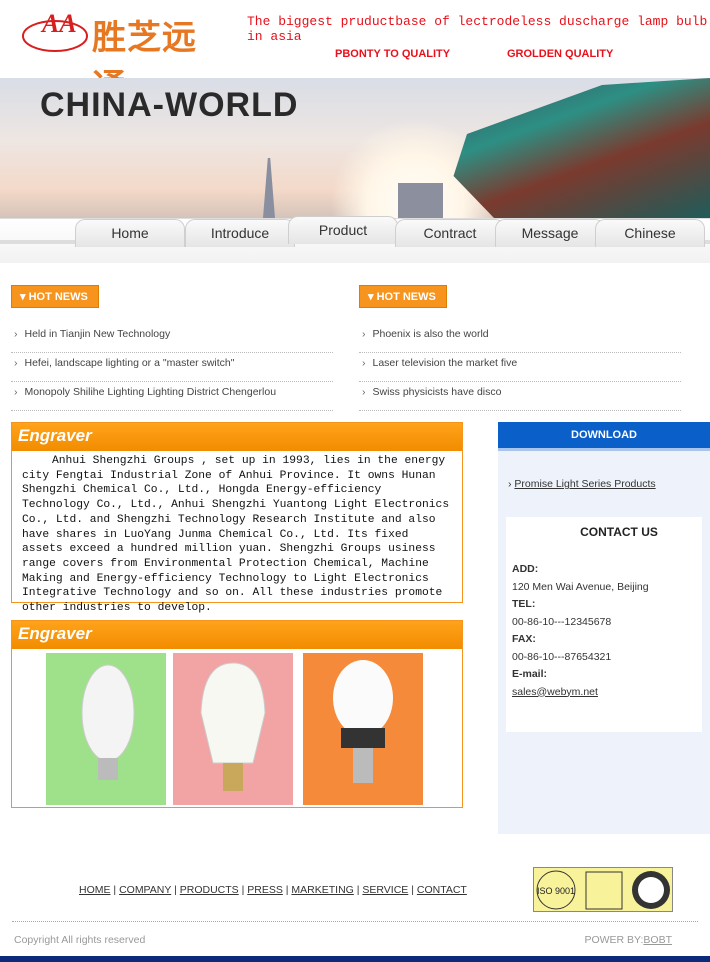 The width and height of the screenshot is (710, 962). Describe the element at coordinates (556, 891) in the screenshot. I see `svg-text: ISO 9001` at that location.